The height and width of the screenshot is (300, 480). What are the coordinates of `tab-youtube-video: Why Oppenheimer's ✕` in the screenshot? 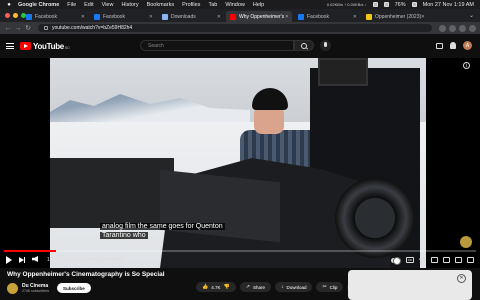 It's located at (259, 16).